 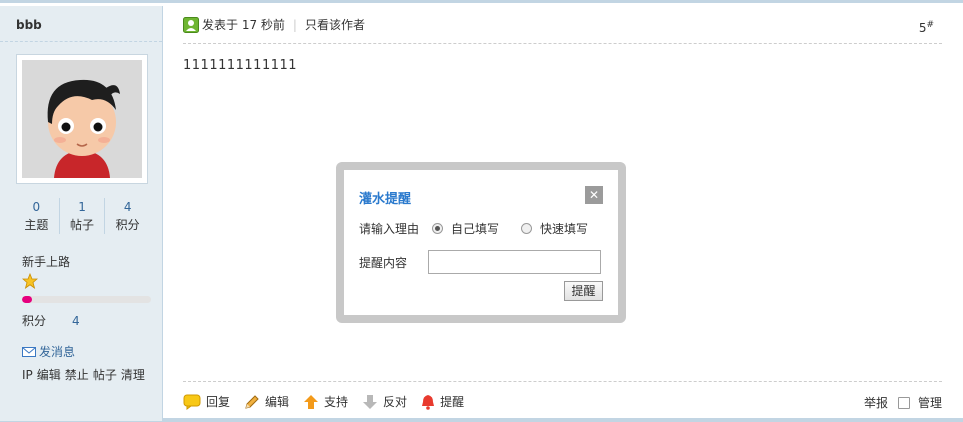 What do you see at coordinates (191, 24) in the screenshot?
I see `online-user-icon` at bounding box center [191, 24].